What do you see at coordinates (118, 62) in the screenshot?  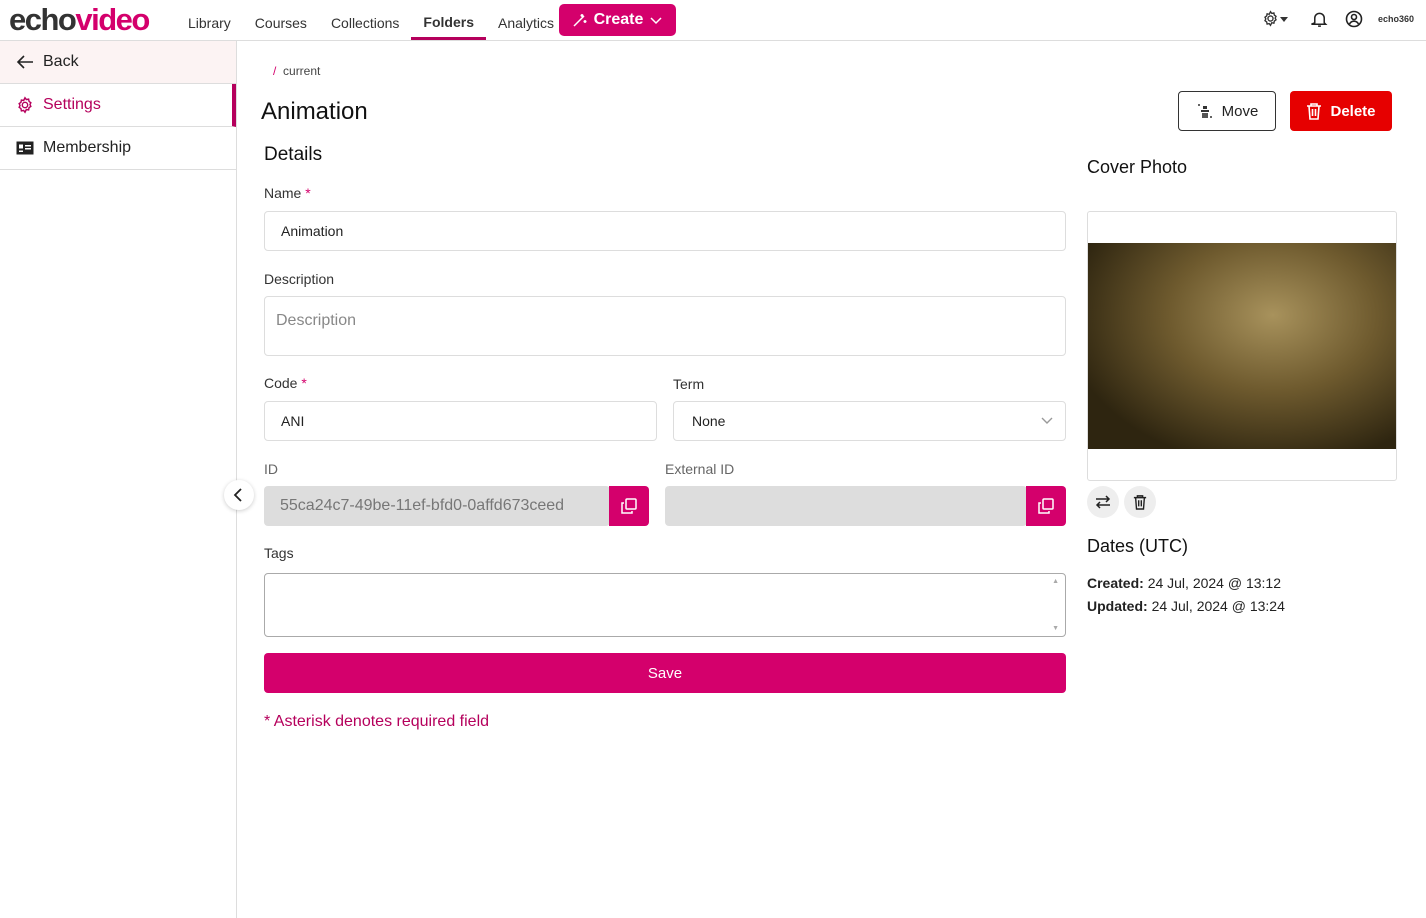 I see `sidebar-item-back: Back` at bounding box center [118, 62].